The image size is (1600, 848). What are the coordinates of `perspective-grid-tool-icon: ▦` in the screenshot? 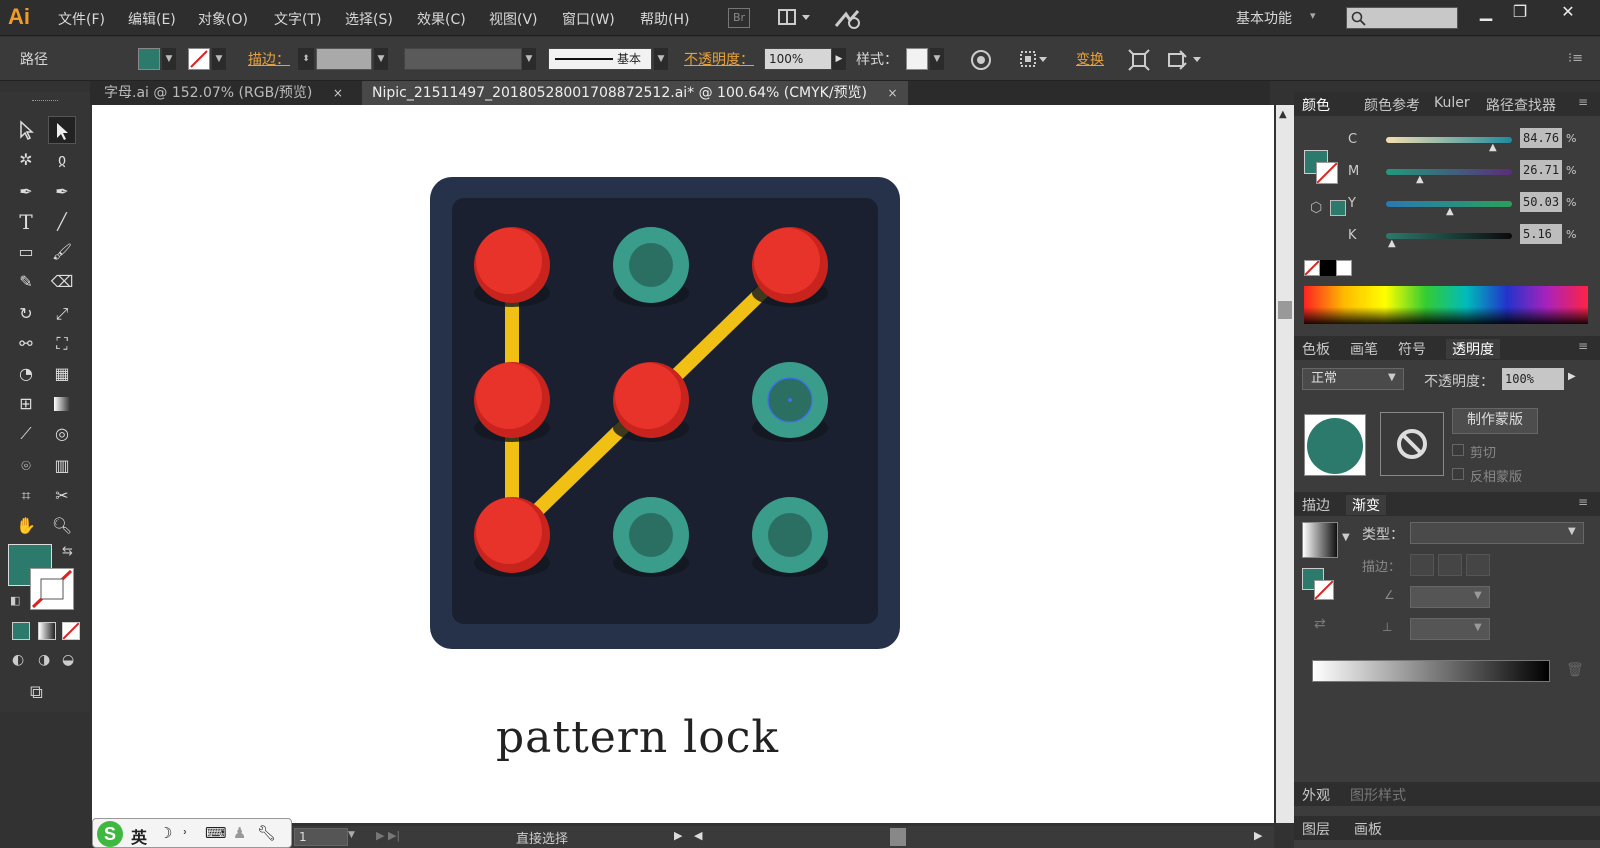 It's located at (62, 374).